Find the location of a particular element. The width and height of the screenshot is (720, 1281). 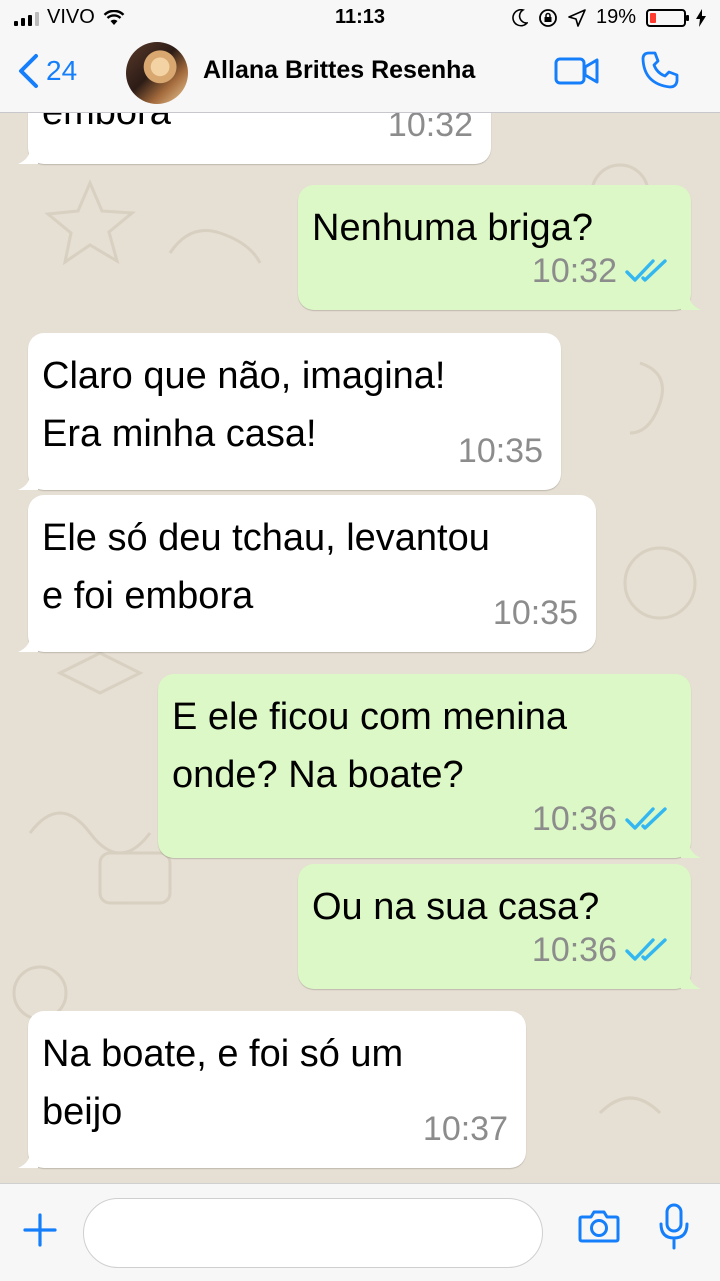

message-text: E ele ficou com menina onde? Na boate? is located at coordinates (369, 746).